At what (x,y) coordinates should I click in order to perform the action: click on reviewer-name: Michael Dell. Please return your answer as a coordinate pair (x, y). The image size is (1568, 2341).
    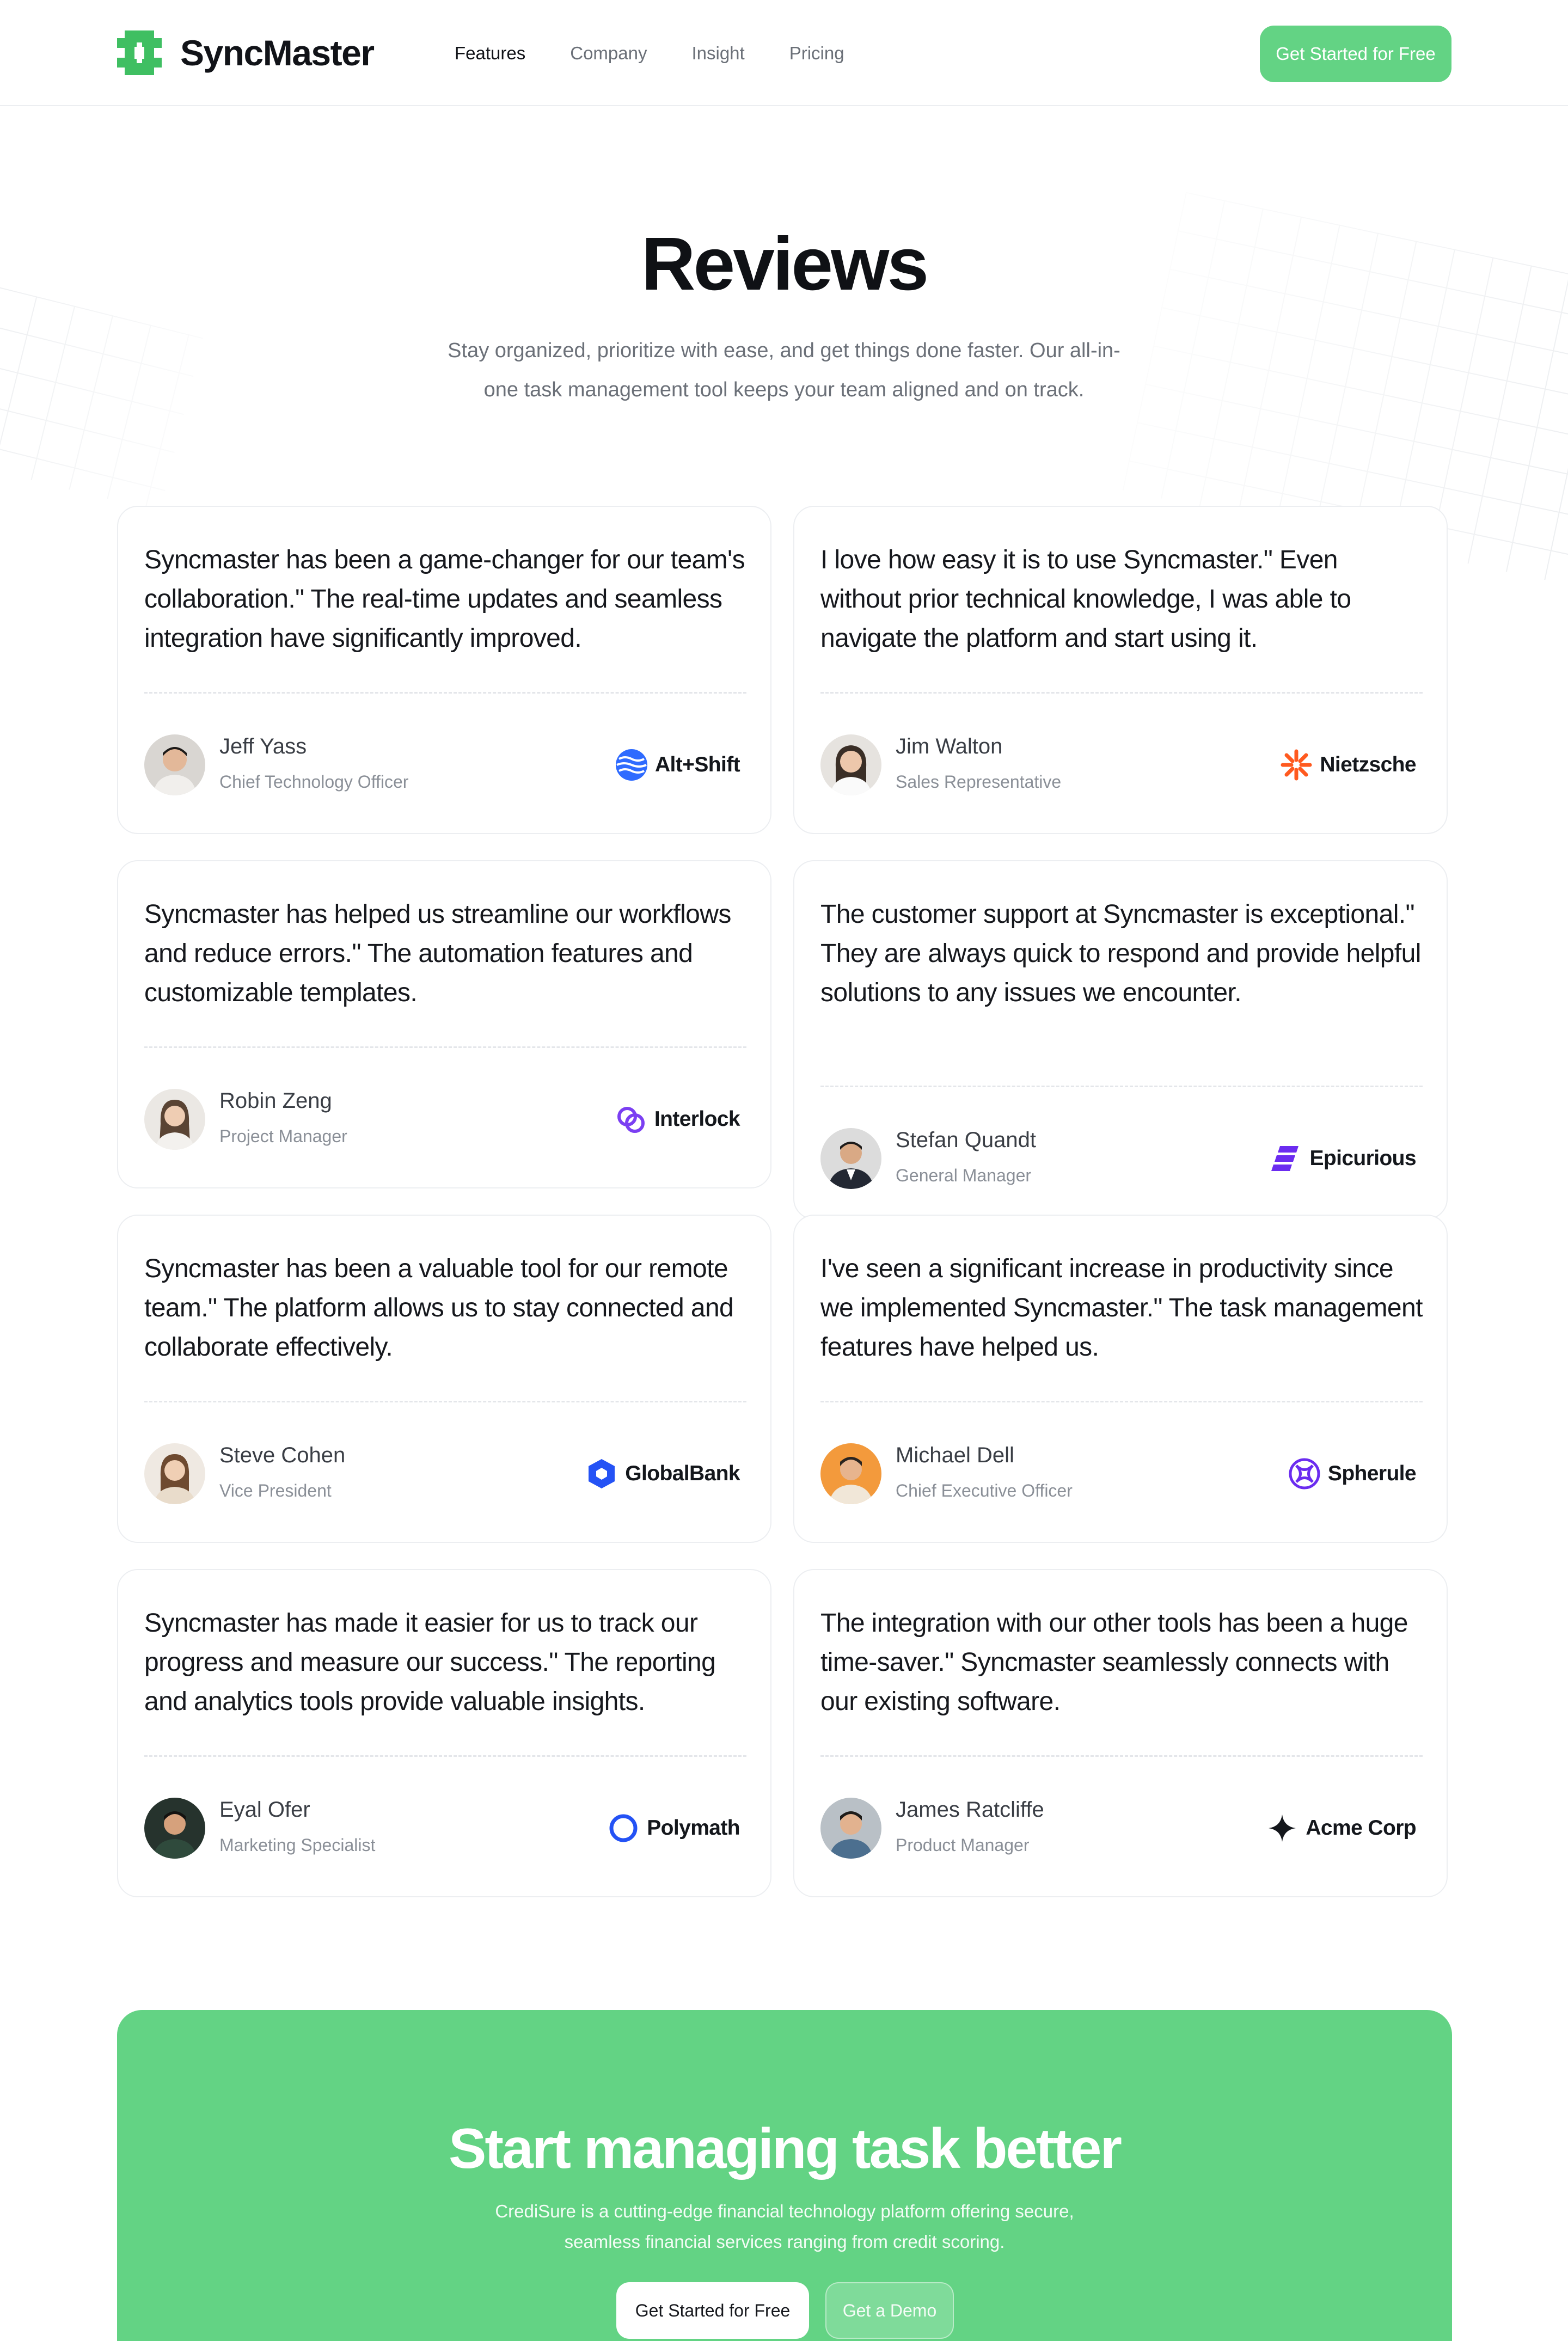
    Looking at the image, I should click on (955, 1455).